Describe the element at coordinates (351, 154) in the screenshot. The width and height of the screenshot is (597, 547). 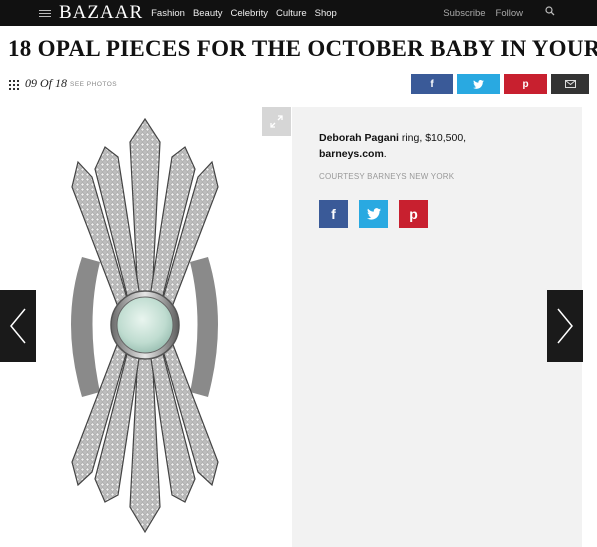
I see `retailer-link: barneys.com` at that location.